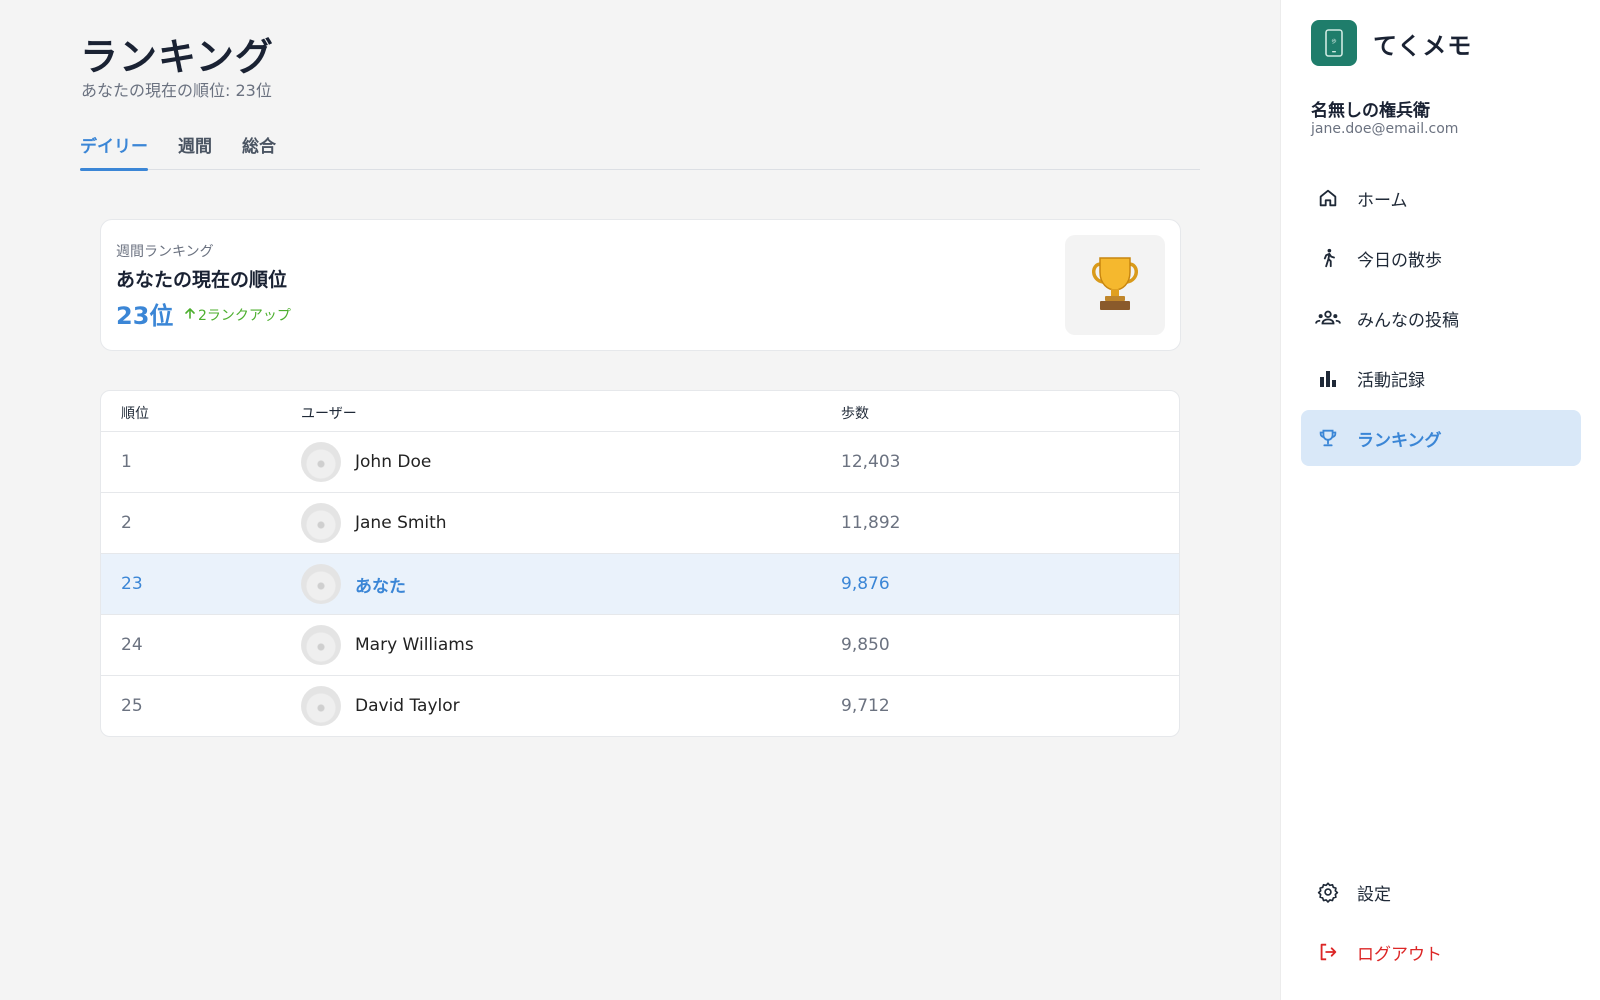 The image size is (1600, 1000). Describe the element at coordinates (1374, 894) in the screenshot. I see `settings-label: 設定` at that location.